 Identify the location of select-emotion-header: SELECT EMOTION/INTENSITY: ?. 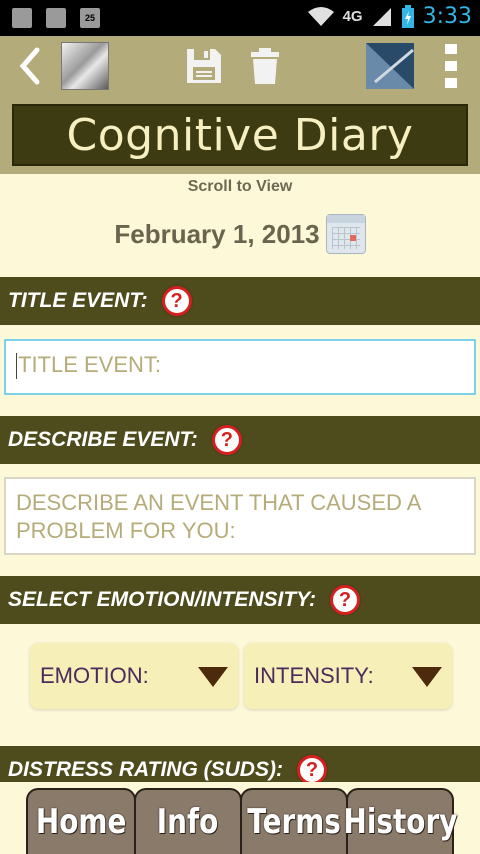
(240, 600).